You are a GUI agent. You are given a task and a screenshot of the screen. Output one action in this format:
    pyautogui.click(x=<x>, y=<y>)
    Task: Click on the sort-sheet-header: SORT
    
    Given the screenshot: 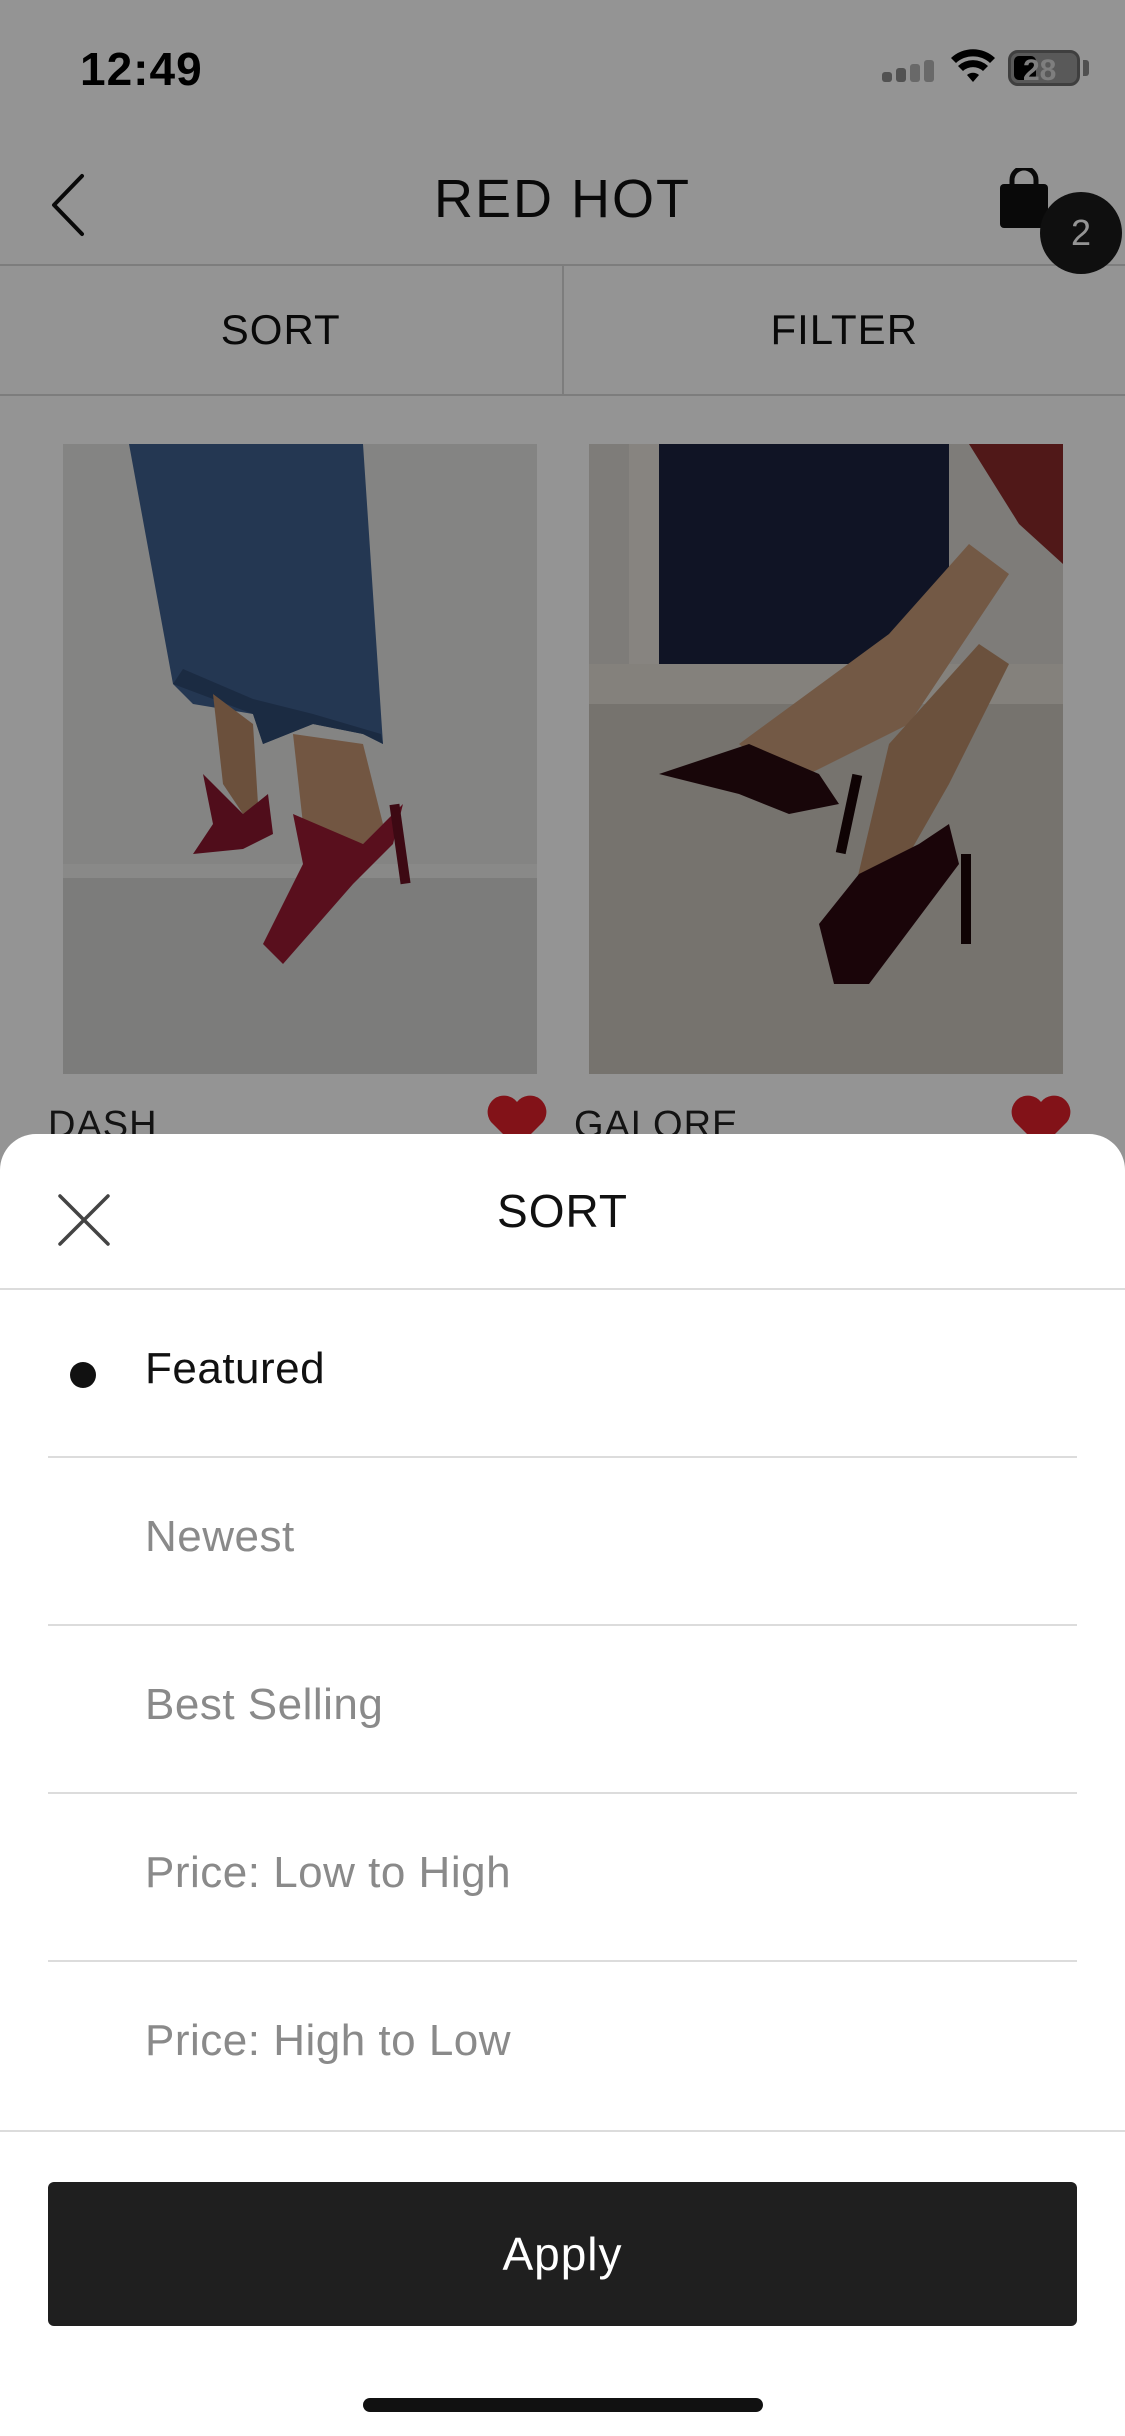 What is the action you would take?
    pyautogui.click(x=562, y=1212)
    